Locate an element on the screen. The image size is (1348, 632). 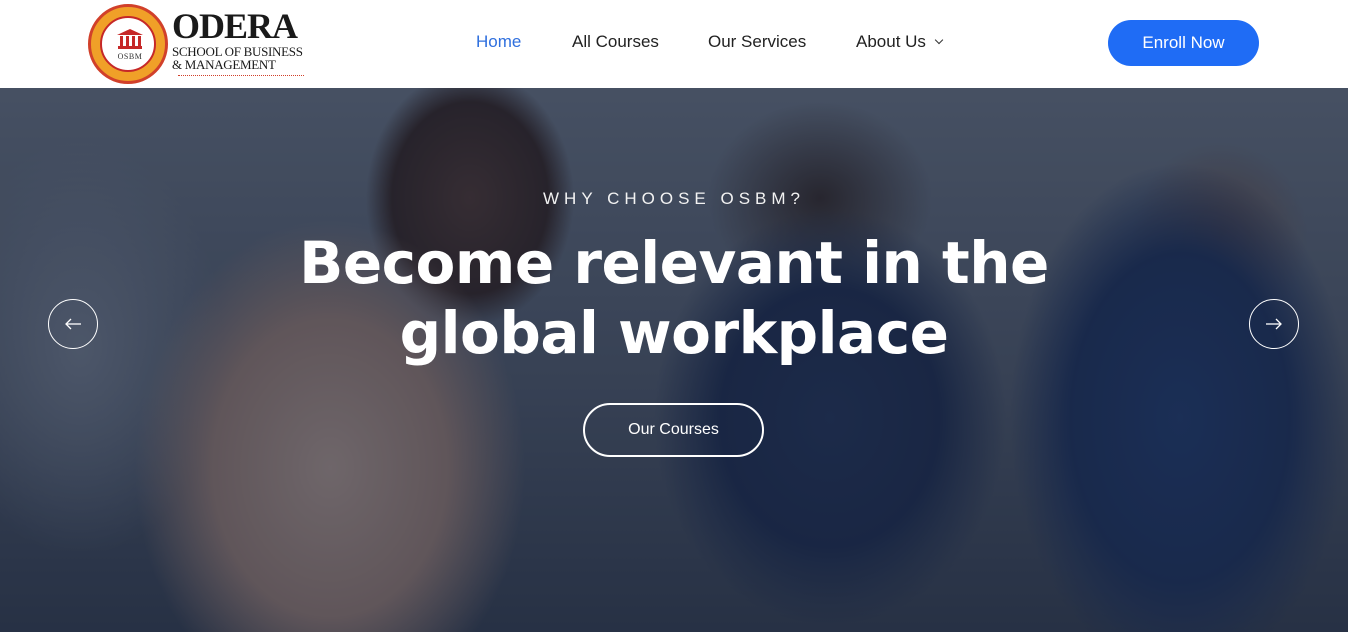
nav-item-about-us: About Us is located at coordinates (900, 42).